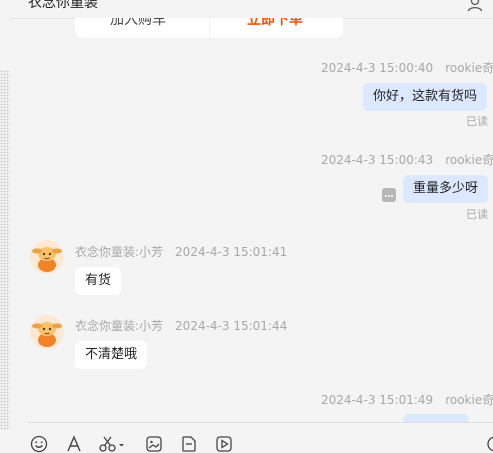  I want to click on buy-now-button: 立即下单, so click(275, 23).